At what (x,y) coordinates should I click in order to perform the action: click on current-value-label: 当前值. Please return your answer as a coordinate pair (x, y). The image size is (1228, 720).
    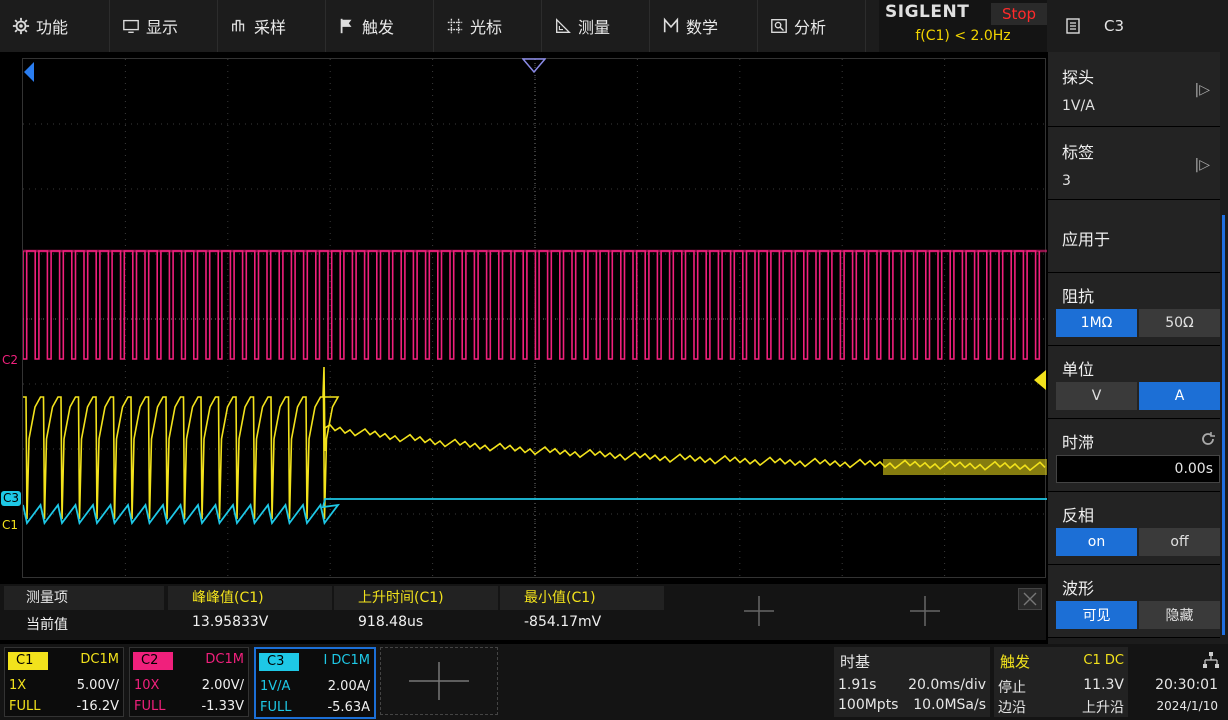
    Looking at the image, I should click on (47, 625).